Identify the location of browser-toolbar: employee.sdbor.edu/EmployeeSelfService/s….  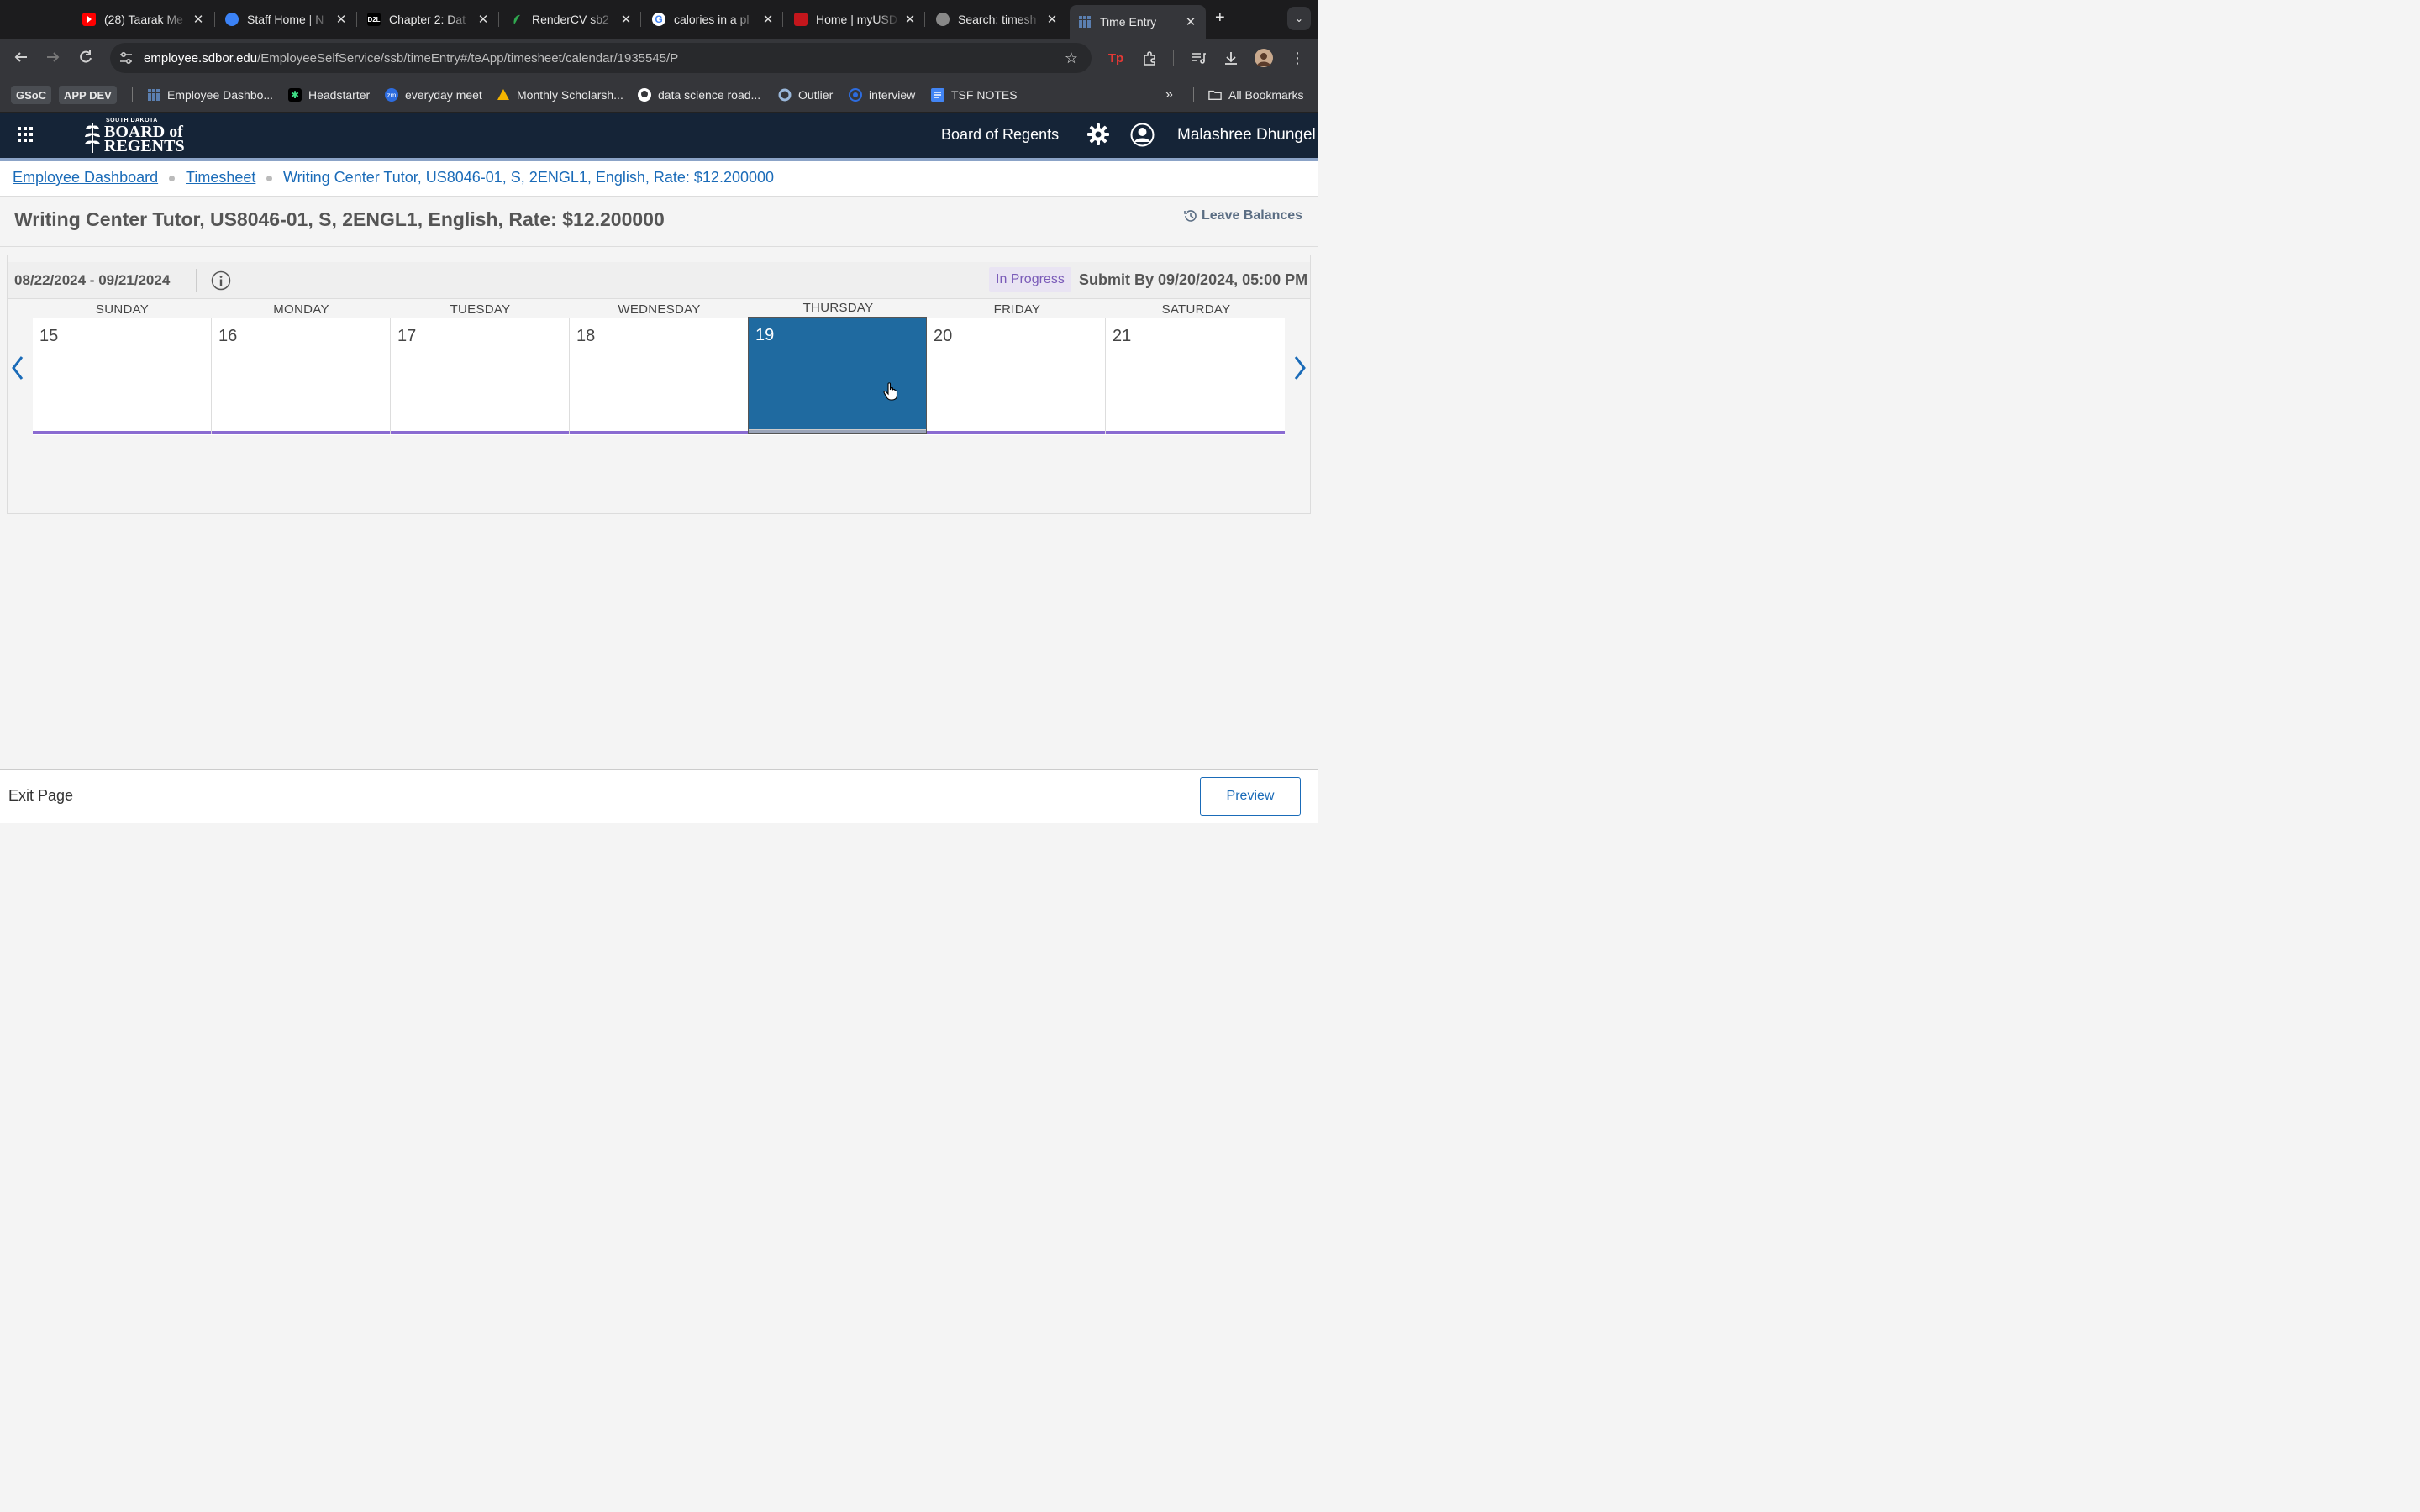
(659, 58).